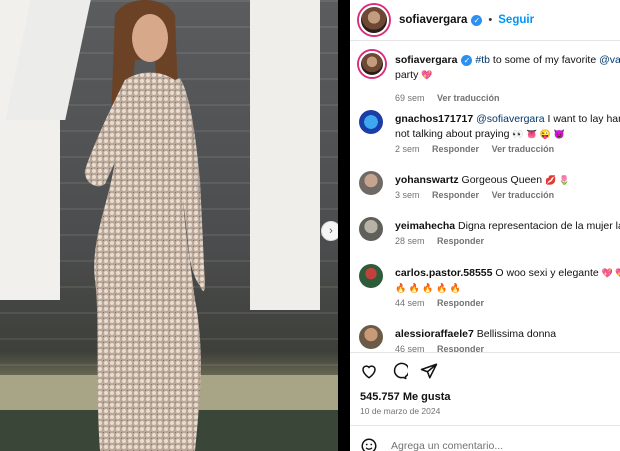  I want to click on comment-time: 28 sem, so click(410, 241).